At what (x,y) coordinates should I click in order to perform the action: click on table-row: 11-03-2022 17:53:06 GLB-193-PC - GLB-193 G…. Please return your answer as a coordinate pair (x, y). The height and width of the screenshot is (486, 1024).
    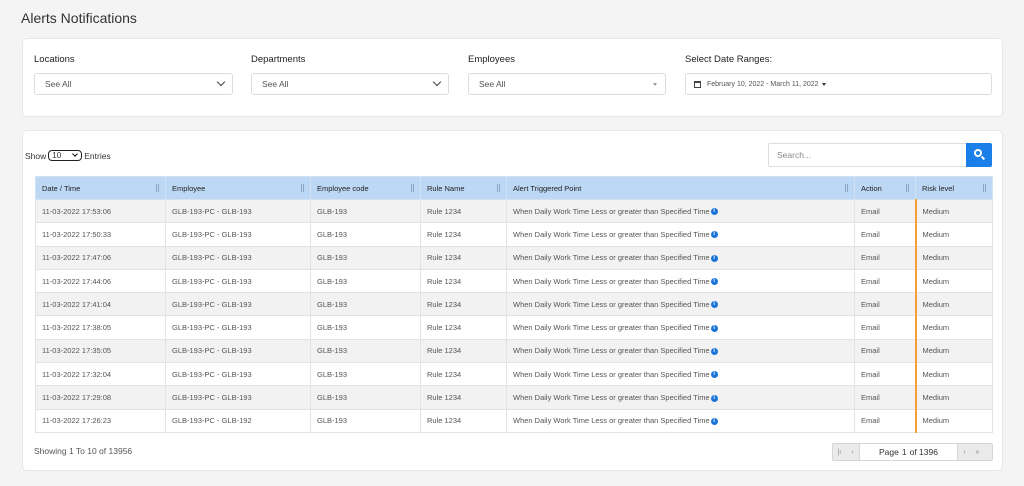
    Looking at the image, I should click on (514, 211).